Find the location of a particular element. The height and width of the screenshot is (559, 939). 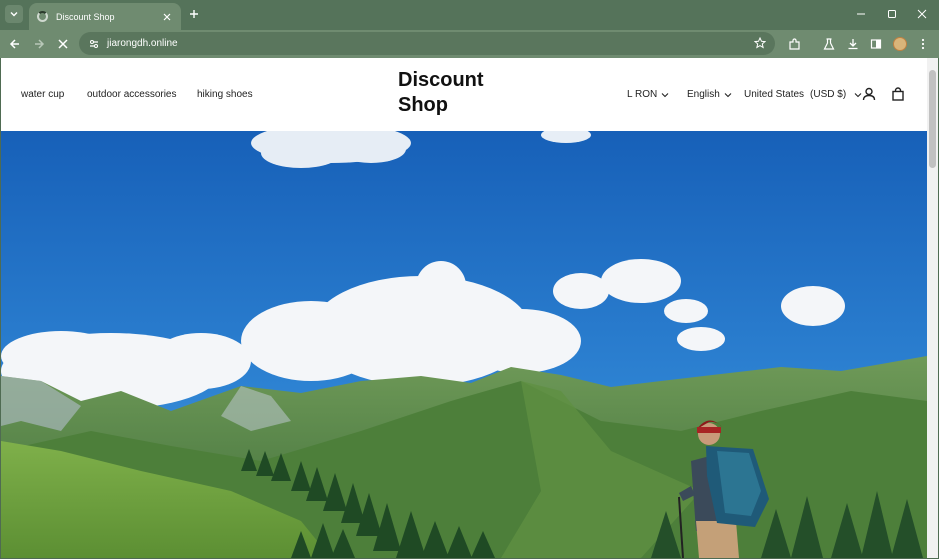

star-icon is located at coordinates (760, 43).